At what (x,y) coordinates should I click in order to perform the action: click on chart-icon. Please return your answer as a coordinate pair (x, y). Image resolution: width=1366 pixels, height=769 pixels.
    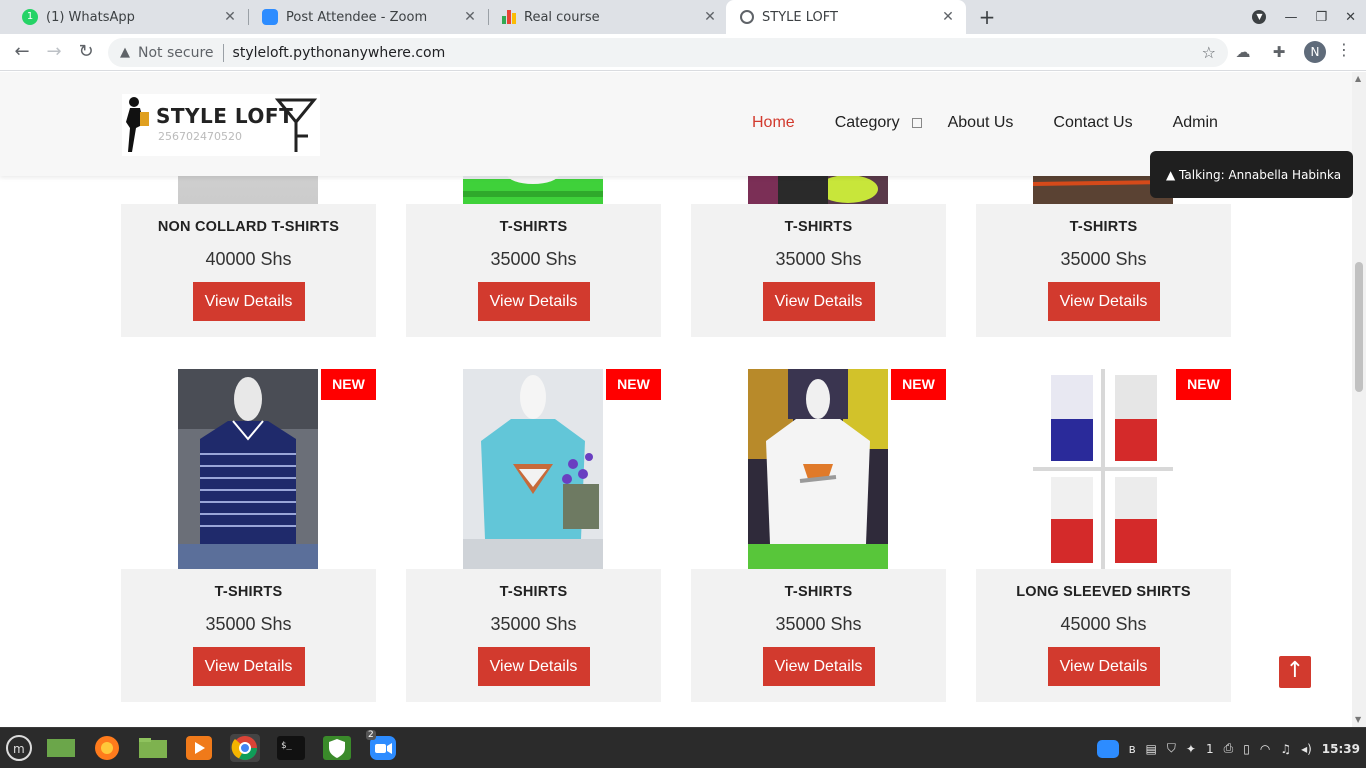
    Looking at the image, I should click on (509, 17).